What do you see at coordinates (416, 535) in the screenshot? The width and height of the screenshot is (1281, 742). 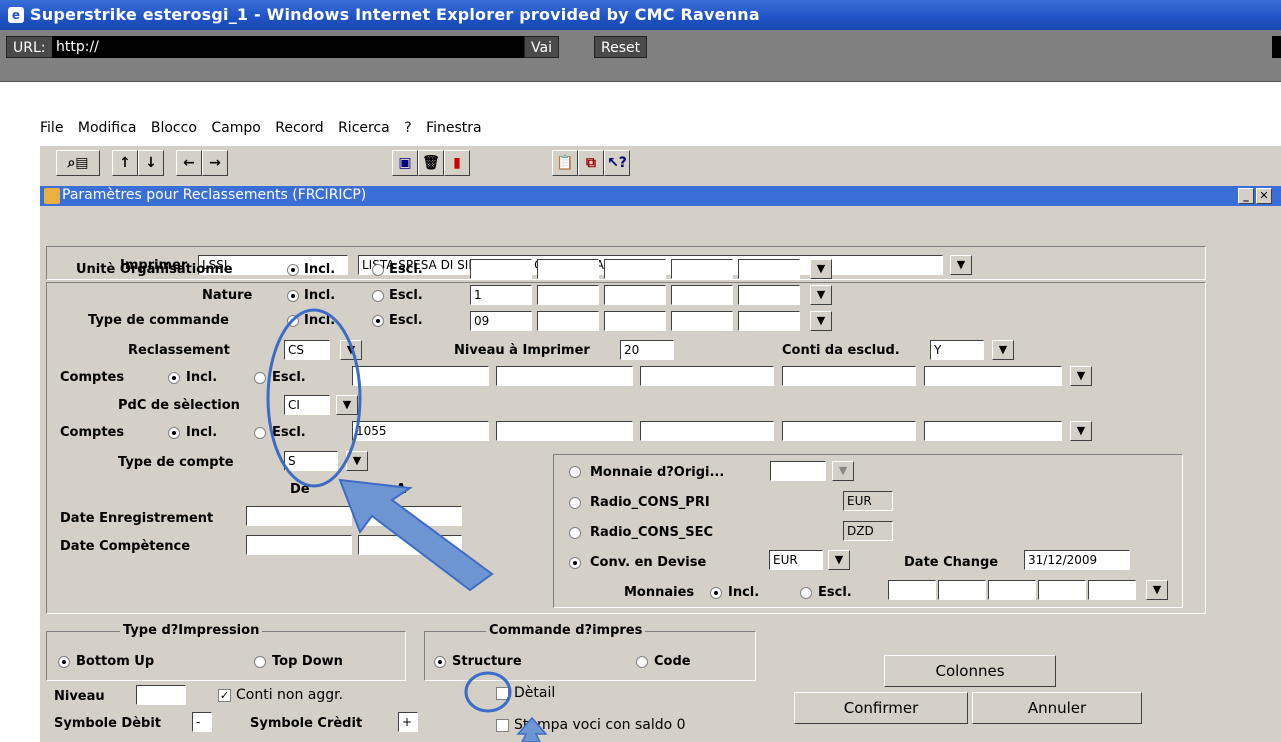 I see `annotation-arrow-large` at bounding box center [416, 535].